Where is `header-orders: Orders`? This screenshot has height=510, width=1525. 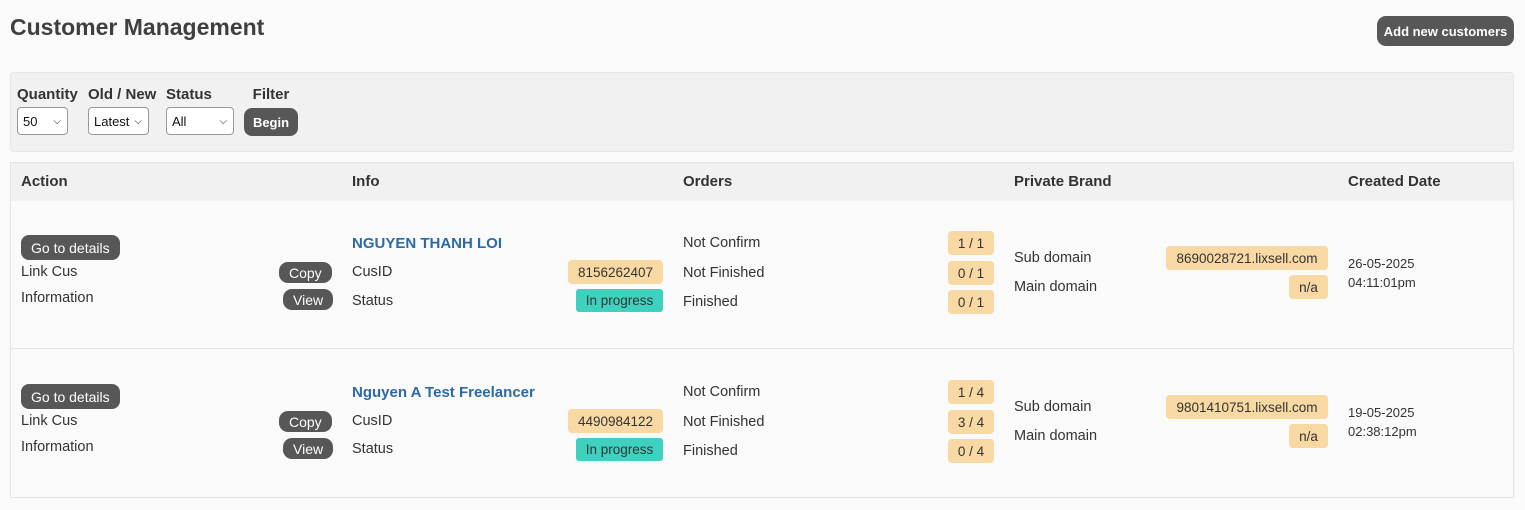
header-orders: Orders is located at coordinates (708, 181).